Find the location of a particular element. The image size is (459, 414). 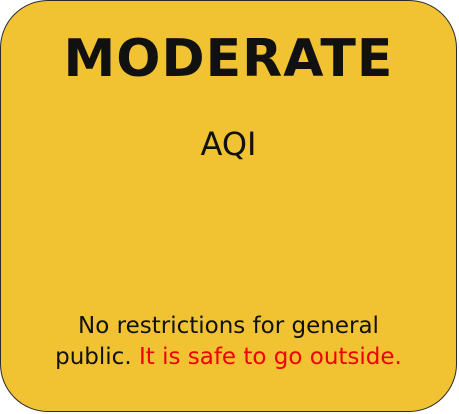

advice-safe-highlight: It is safe to go outside. is located at coordinates (270, 357).